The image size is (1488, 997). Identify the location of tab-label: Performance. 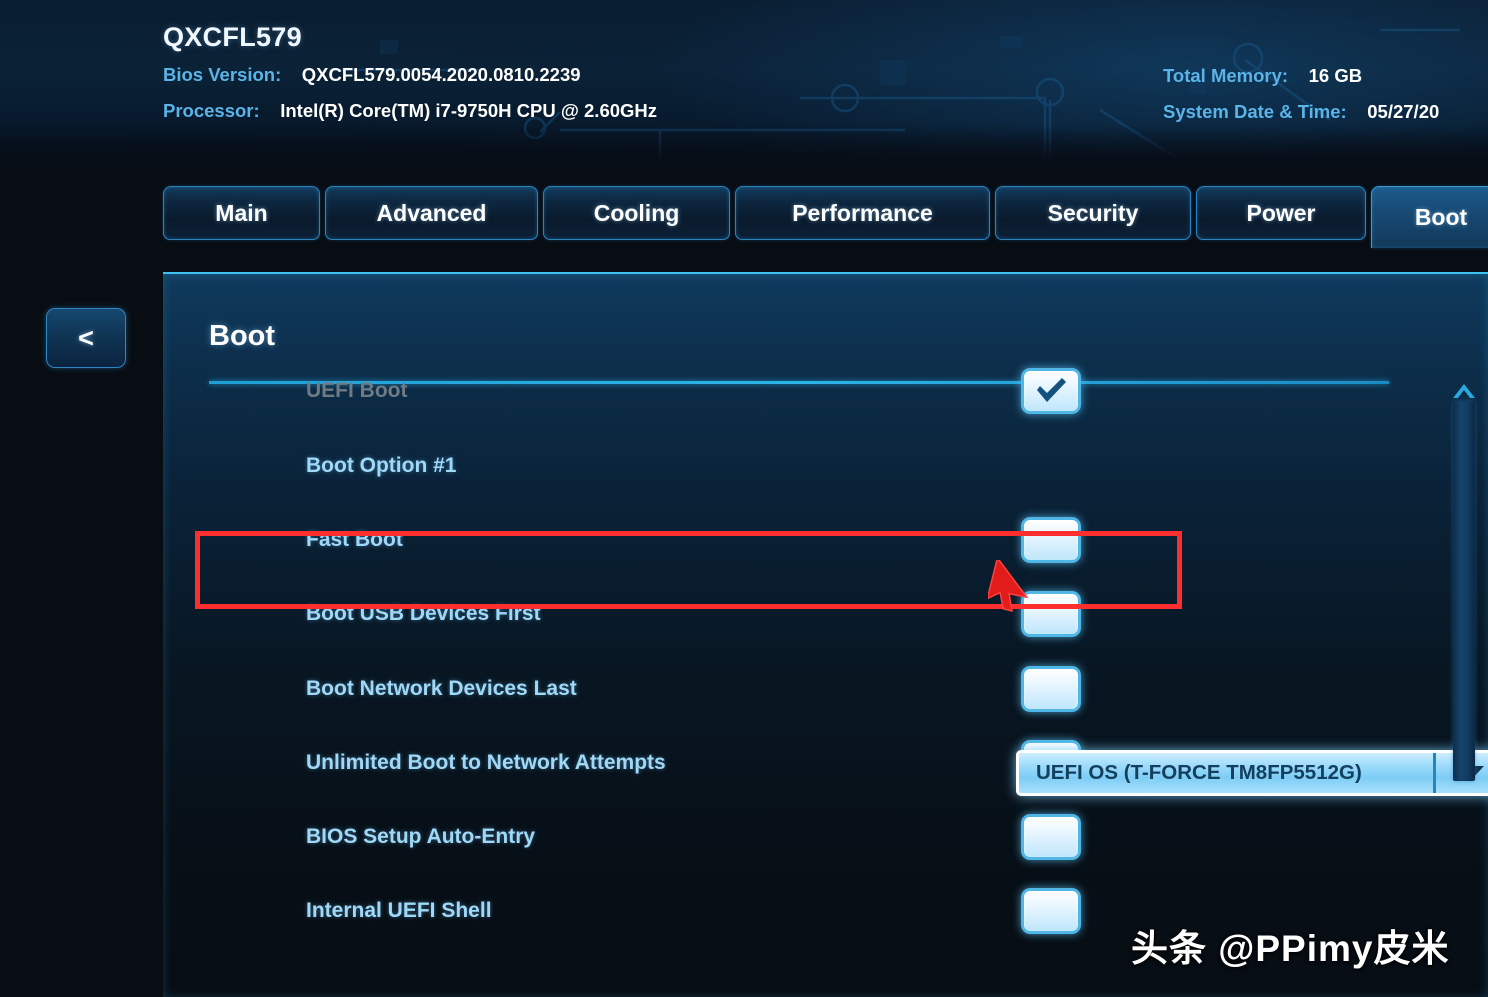
(862, 212).